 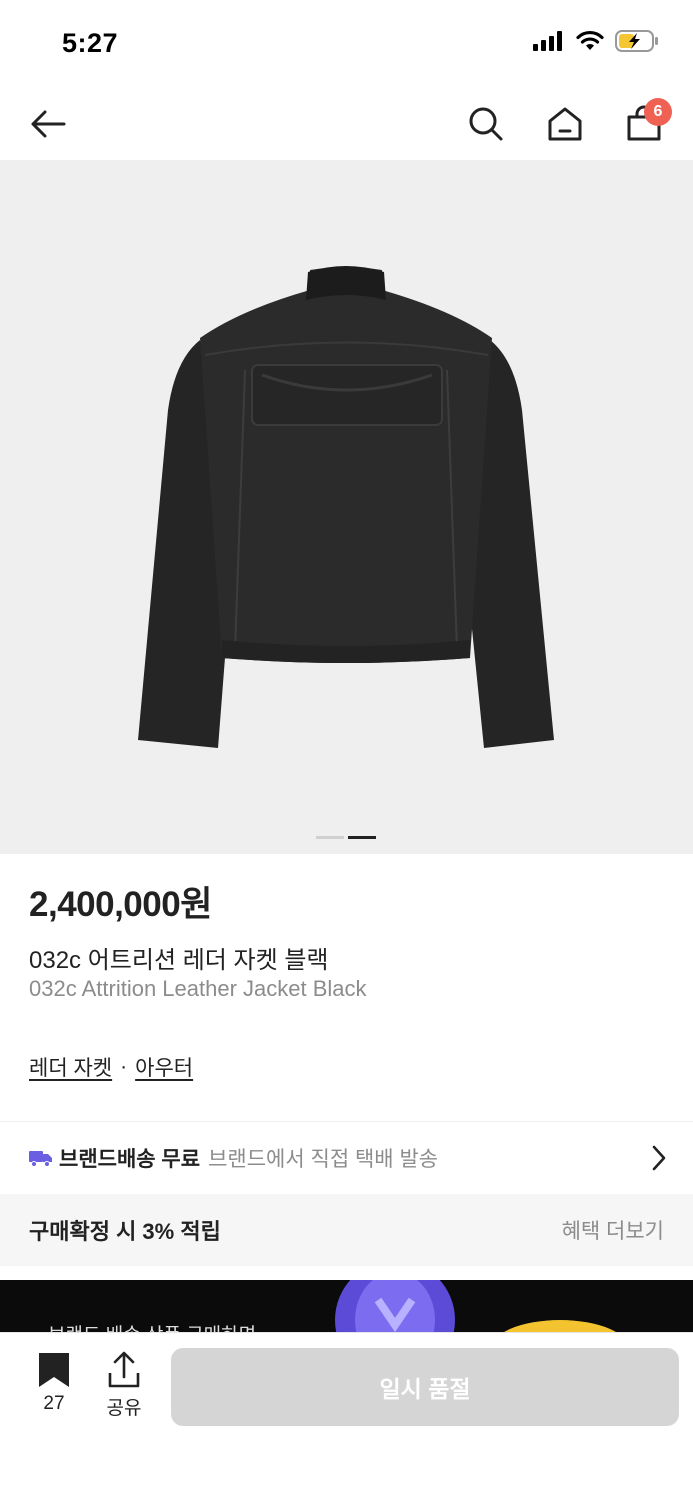 I want to click on battery-charging-icon, so click(x=636, y=41).